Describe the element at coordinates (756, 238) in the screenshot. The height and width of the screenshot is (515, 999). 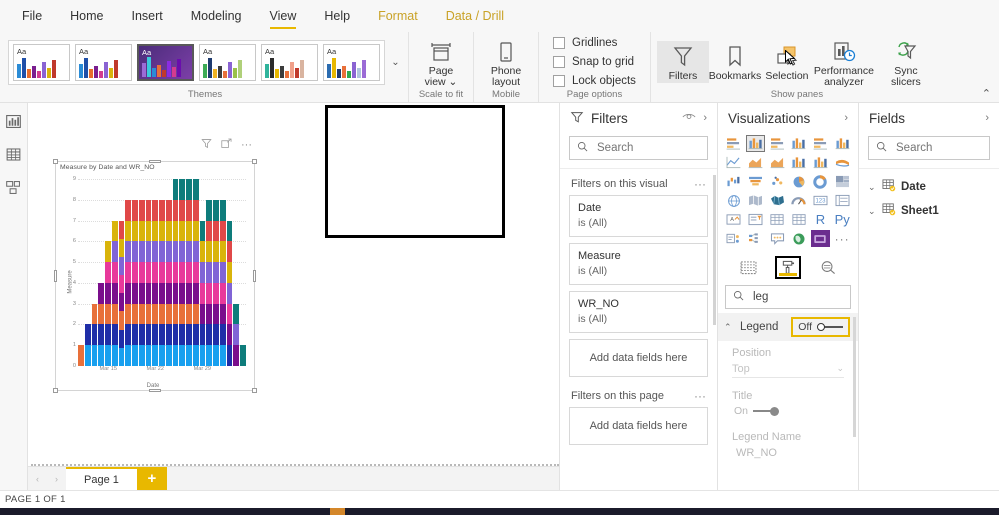
I see `decomposition-tree-icon` at that location.